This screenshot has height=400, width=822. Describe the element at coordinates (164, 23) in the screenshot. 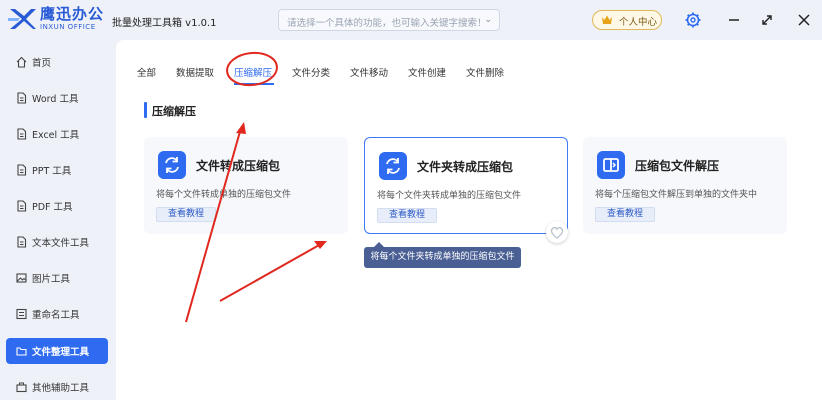

I see `app-title: 批量处理工具箱 v1.0.1` at that location.